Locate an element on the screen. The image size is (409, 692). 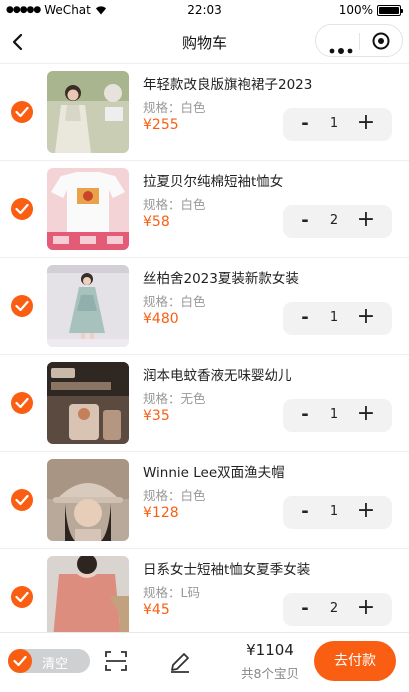
more-button is located at coordinates (343, 46).